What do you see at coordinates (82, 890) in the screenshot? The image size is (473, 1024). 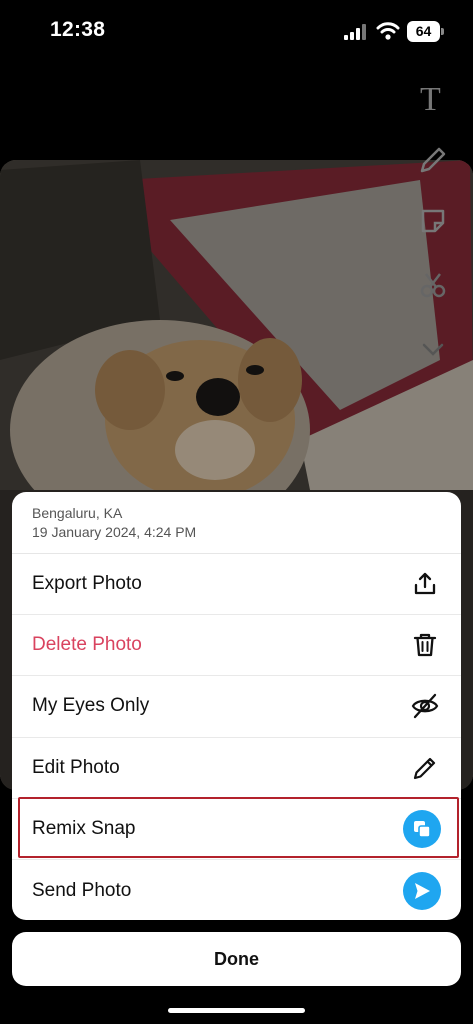 I see `menu-label: Send Photo` at bounding box center [82, 890].